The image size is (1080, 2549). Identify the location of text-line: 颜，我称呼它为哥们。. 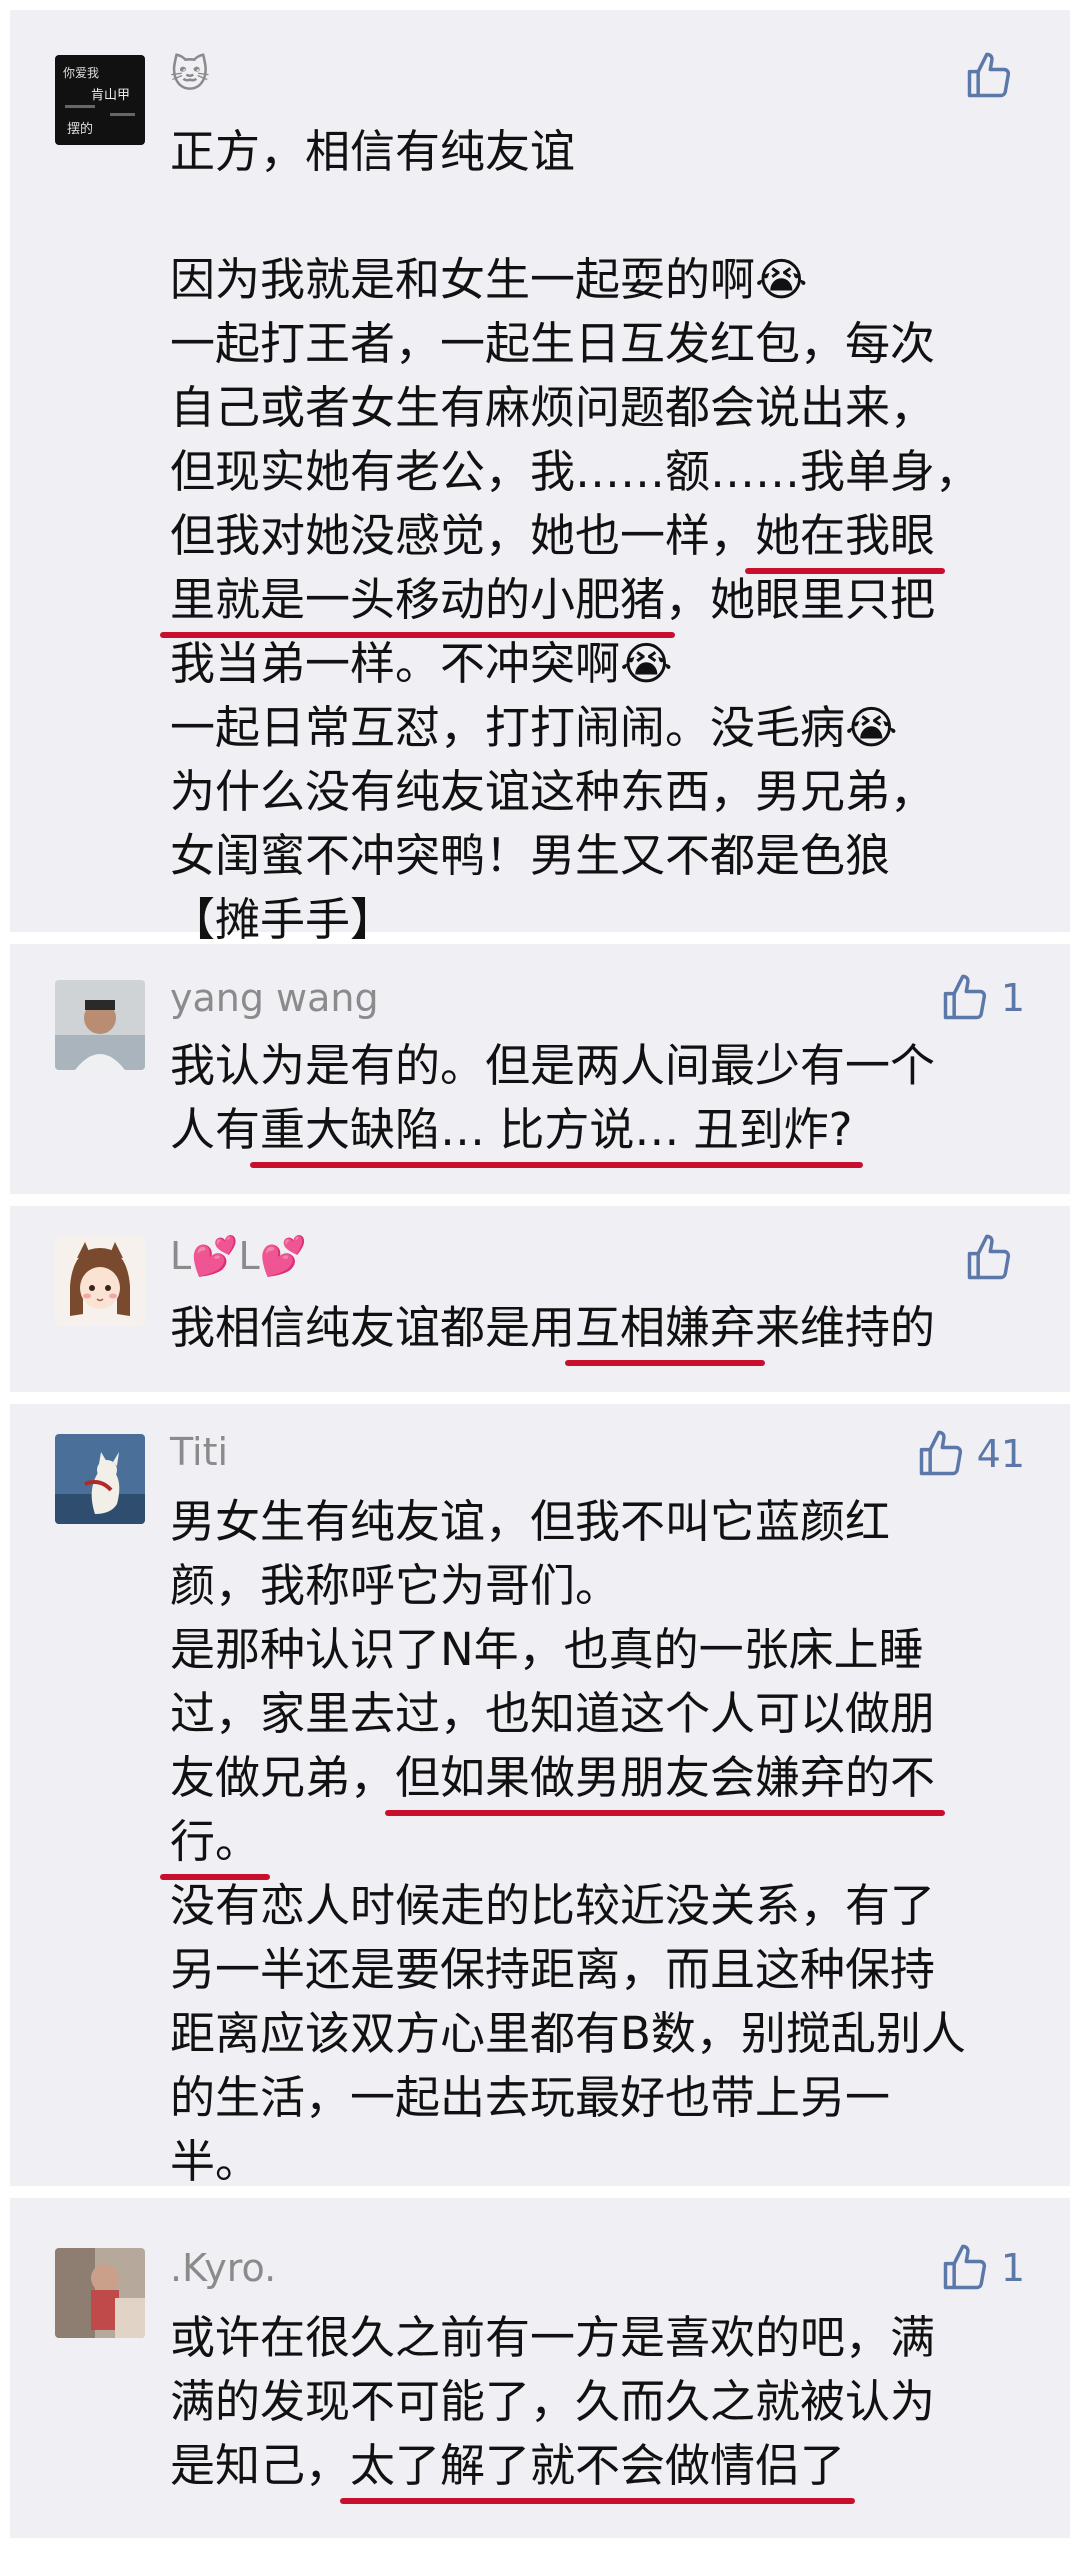
(395, 1585).